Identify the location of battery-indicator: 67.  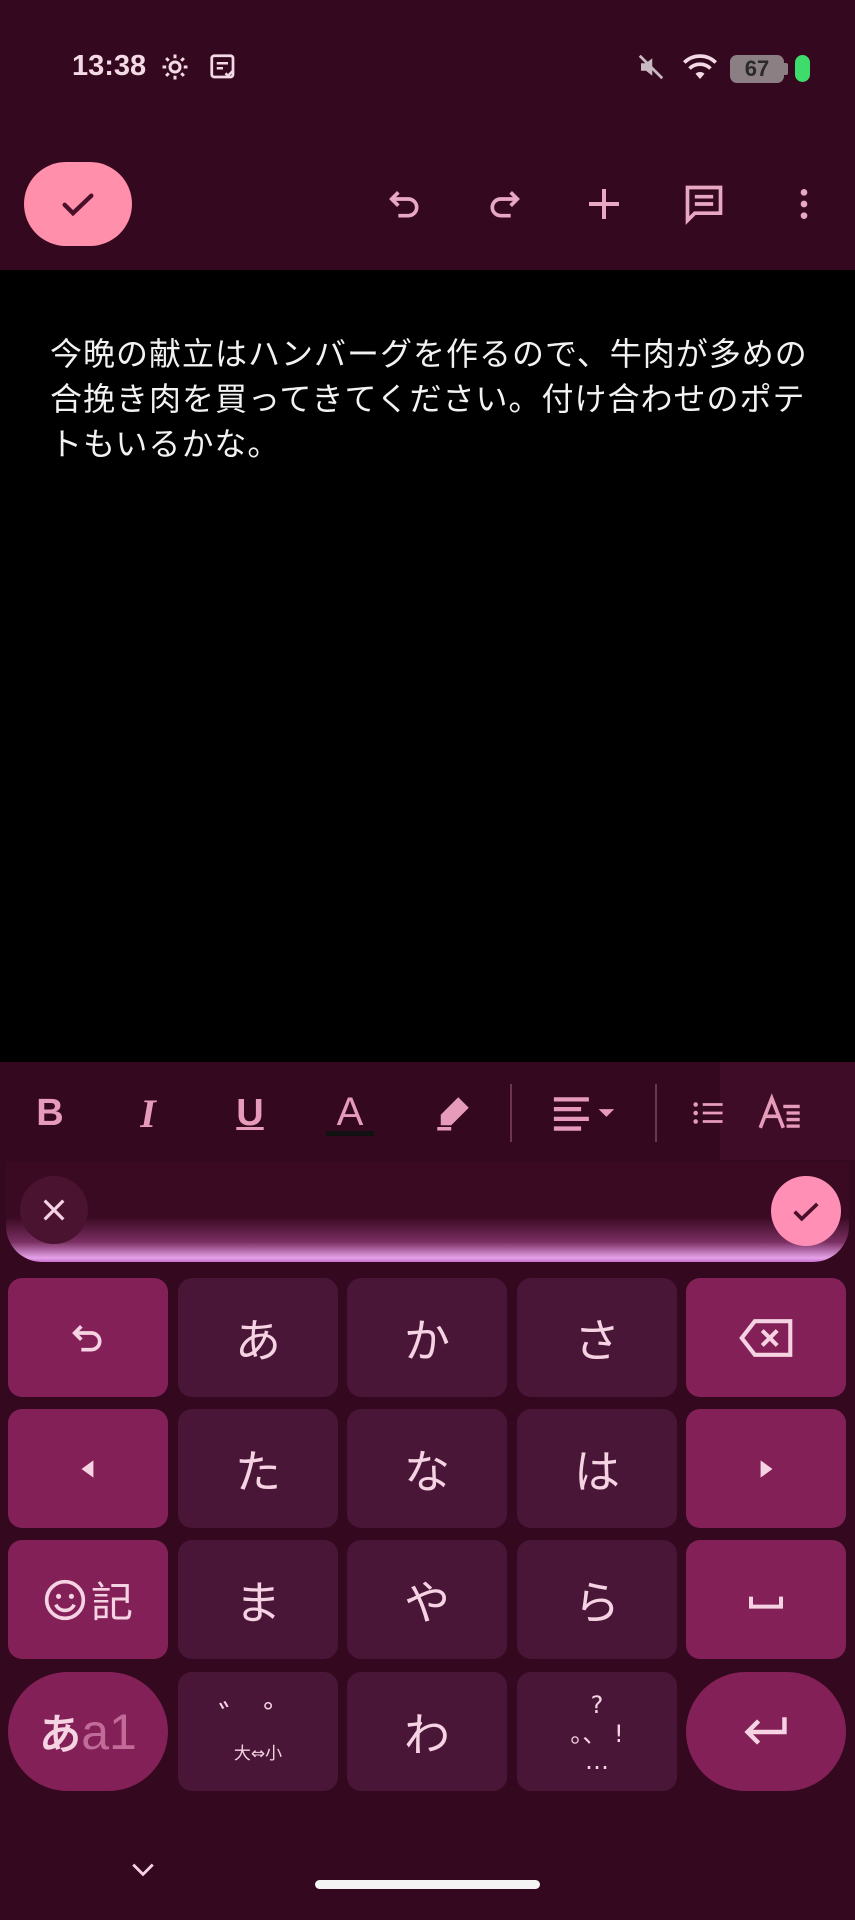
(757, 69).